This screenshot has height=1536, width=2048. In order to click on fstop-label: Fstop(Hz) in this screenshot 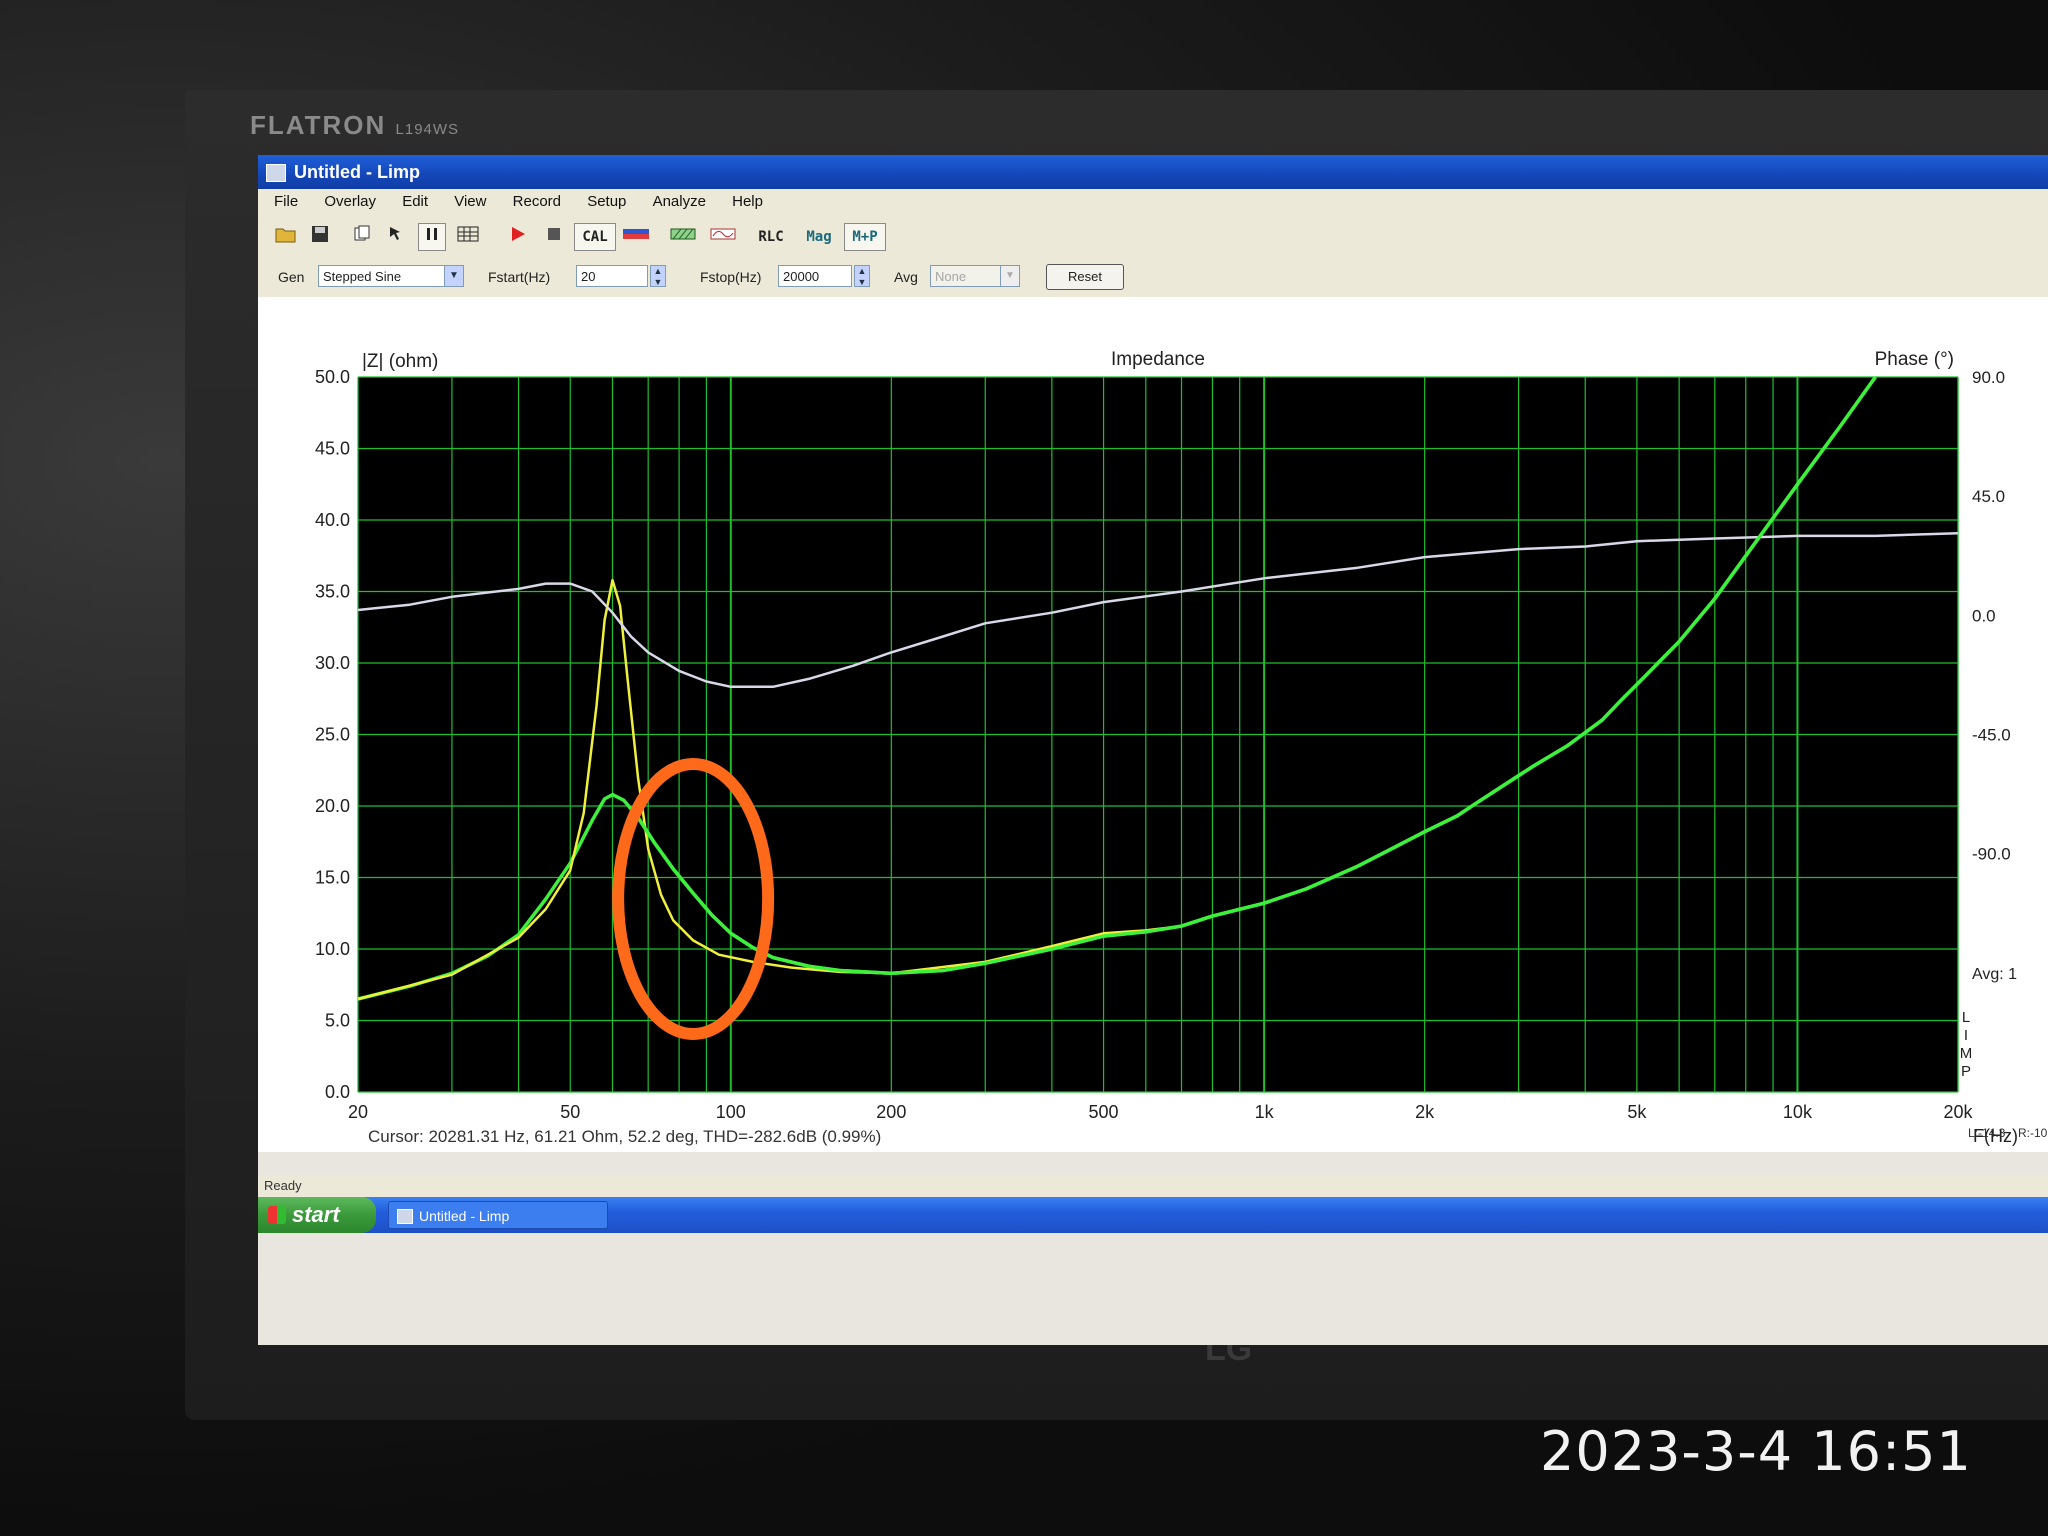, I will do `click(731, 277)`.